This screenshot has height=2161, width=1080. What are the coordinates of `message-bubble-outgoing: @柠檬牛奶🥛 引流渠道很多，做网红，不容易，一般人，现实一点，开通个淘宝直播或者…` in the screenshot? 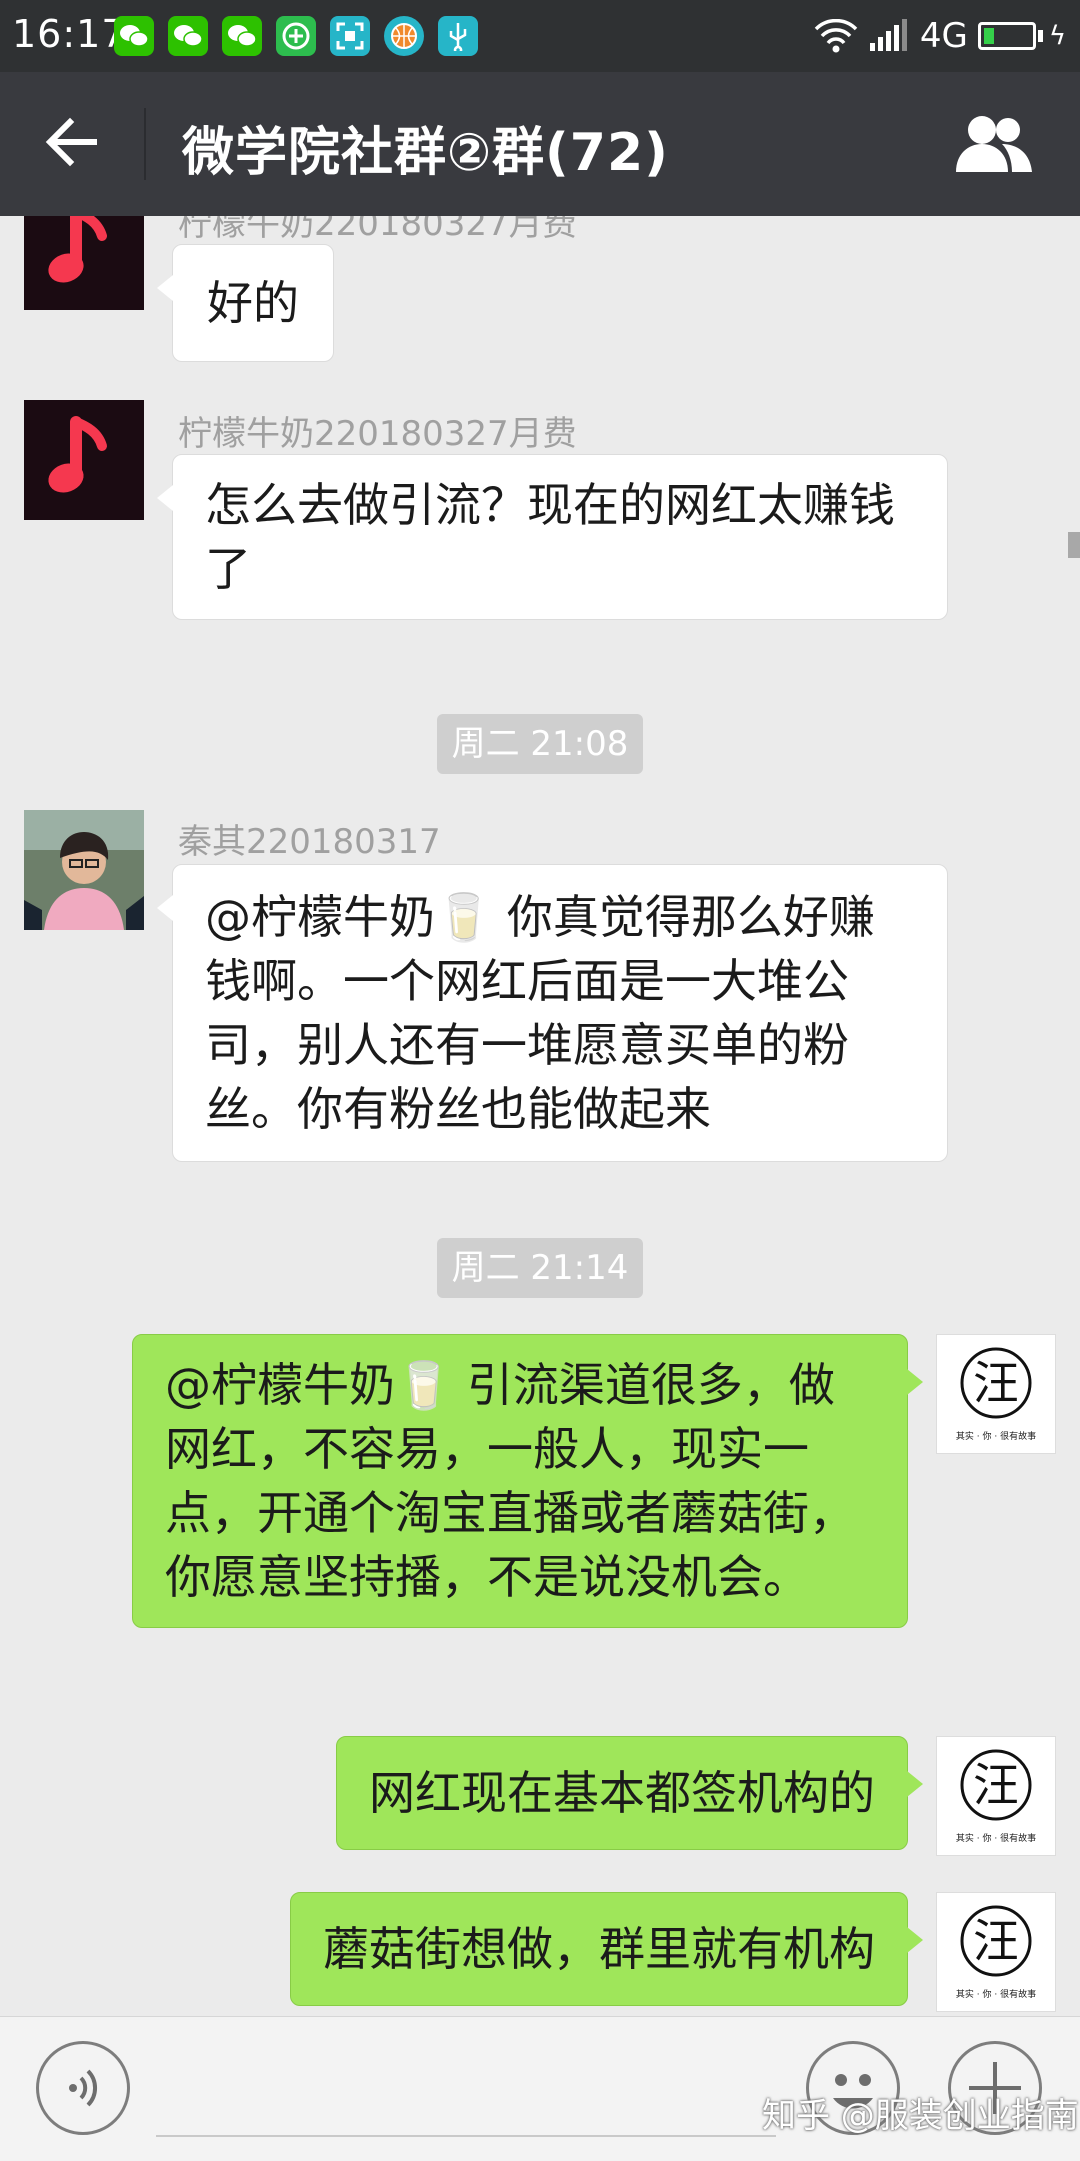 It's located at (527, 1481).